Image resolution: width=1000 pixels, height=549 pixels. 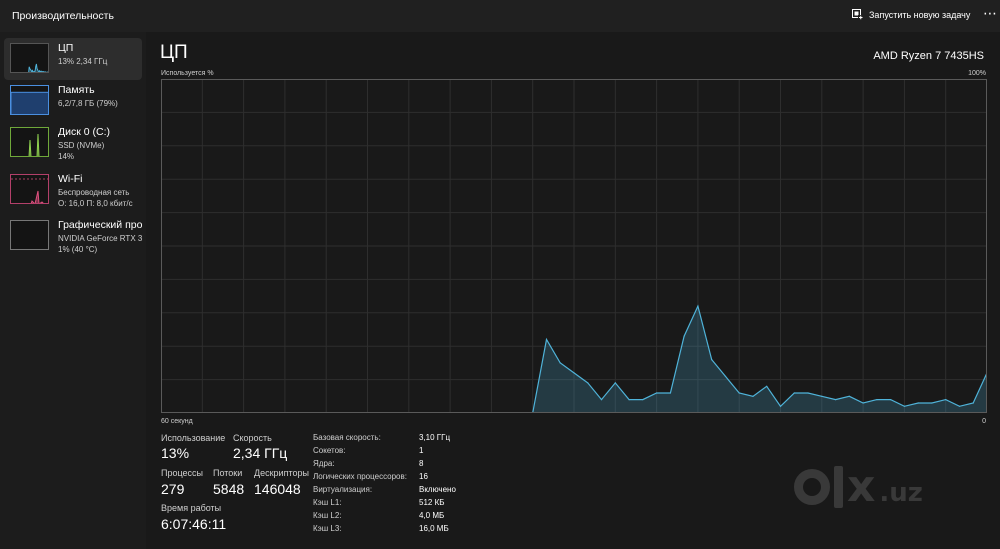 What do you see at coordinates (177, 421) in the screenshot?
I see `x-axis-left-label: 60 секунд` at bounding box center [177, 421].